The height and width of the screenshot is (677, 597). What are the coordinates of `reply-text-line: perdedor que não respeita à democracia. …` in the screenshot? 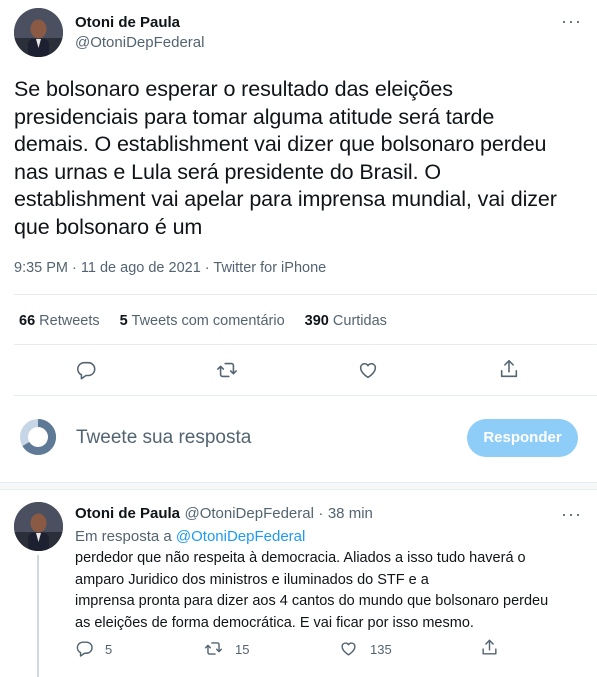 It's located at (300, 558).